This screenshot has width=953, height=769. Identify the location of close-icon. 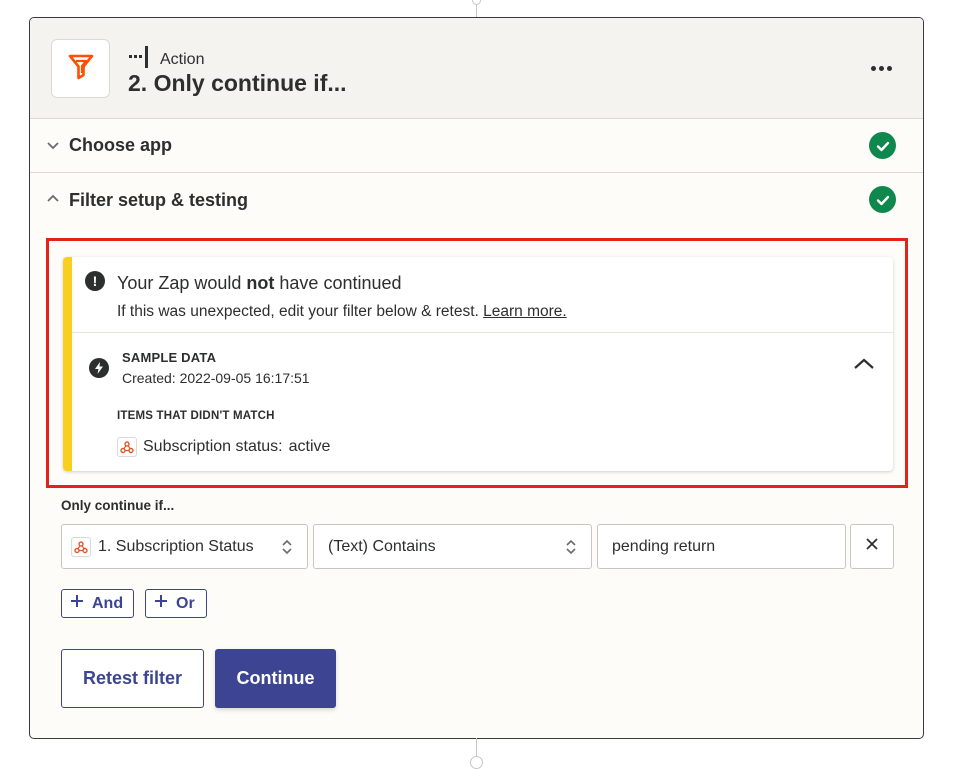
(872, 546).